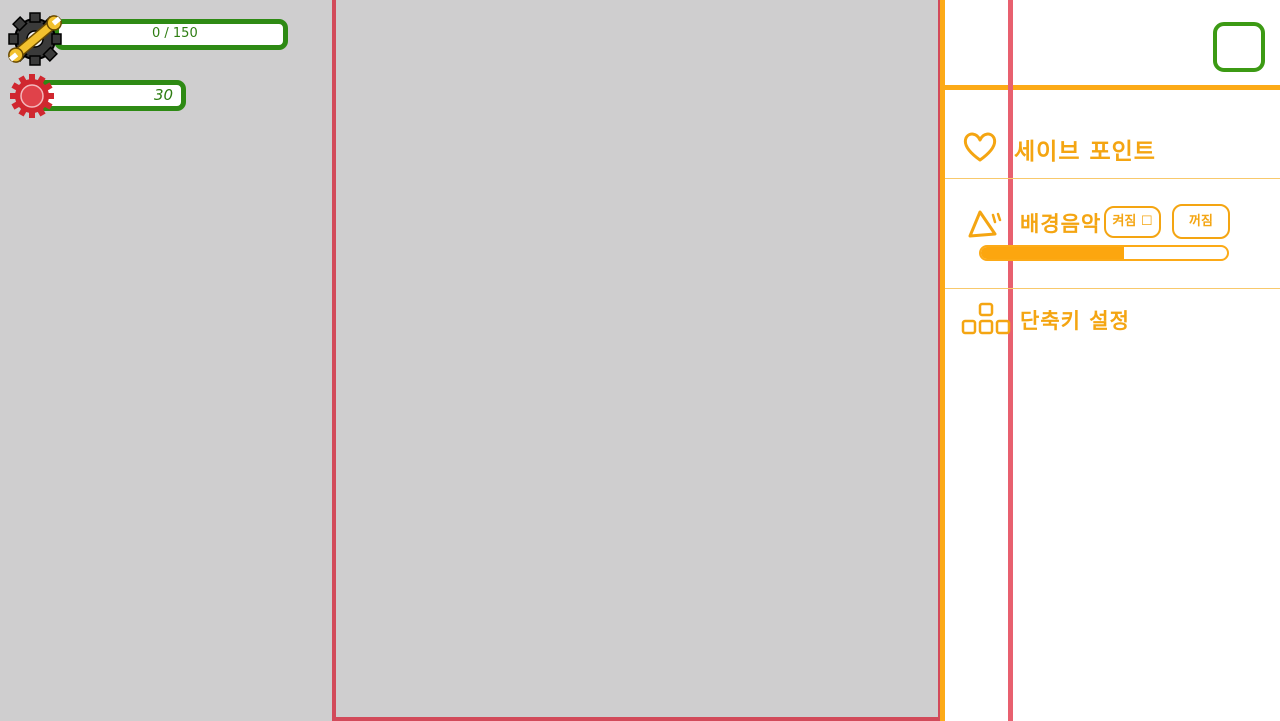  I want to click on keys-icon, so click(986, 318).